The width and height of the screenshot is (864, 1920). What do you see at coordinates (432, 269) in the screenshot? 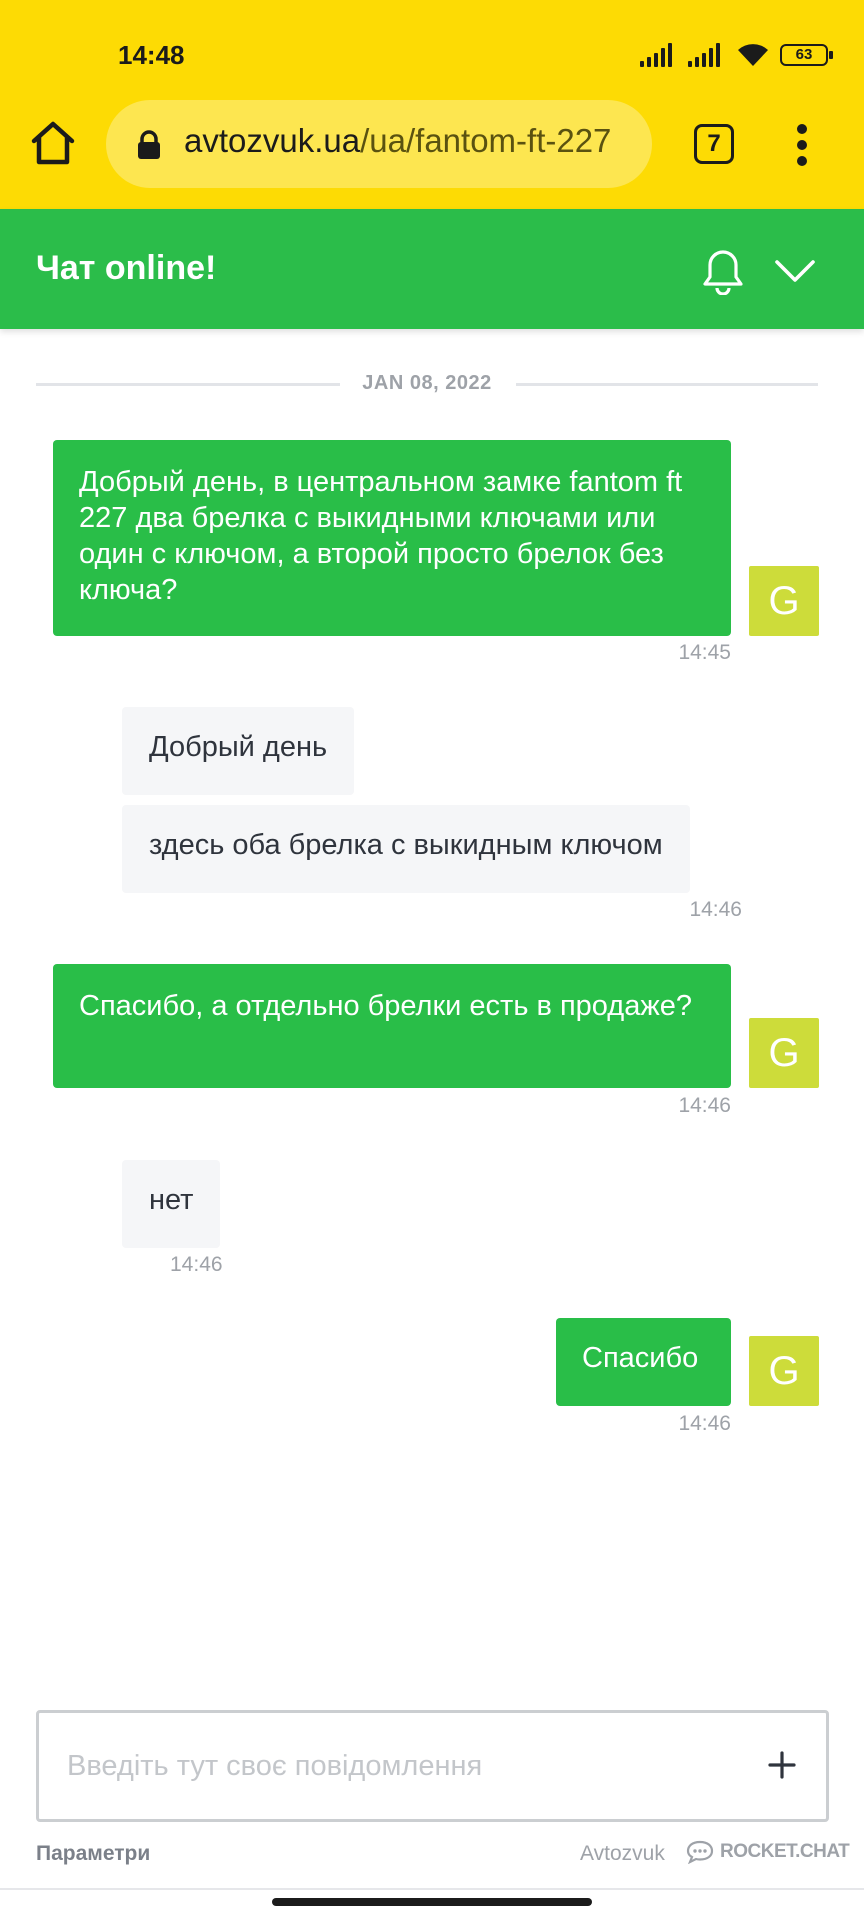
I see `chat-header: Чат online!` at bounding box center [432, 269].